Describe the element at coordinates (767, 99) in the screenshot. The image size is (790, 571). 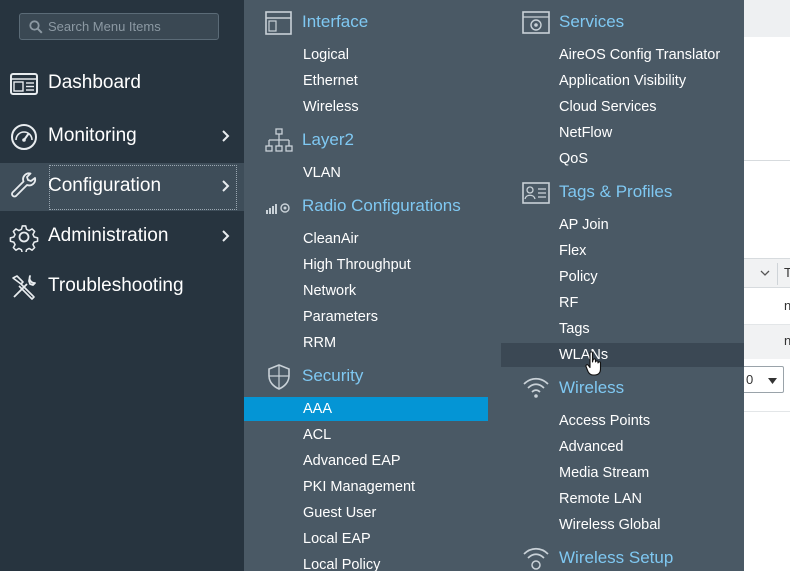
I see `background-toolbar` at that location.